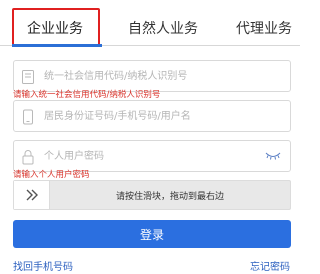 Image resolution: width=320 pixels, height=274 pixels. What do you see at coordinates (28, 117) in the screenshot?
I see `phone-icon` at bounding box center [28, 117].